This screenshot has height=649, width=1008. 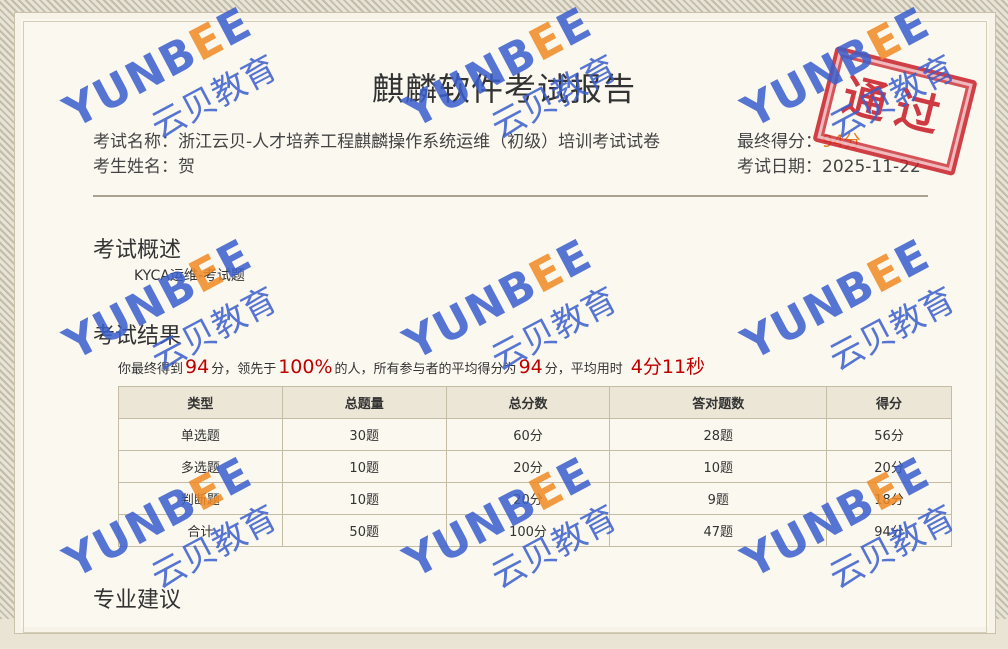 What do you see at coordinates (668, 367) in the screenshot?
I see `summary-time: 4分11秒` at bounding box center [668, 367].